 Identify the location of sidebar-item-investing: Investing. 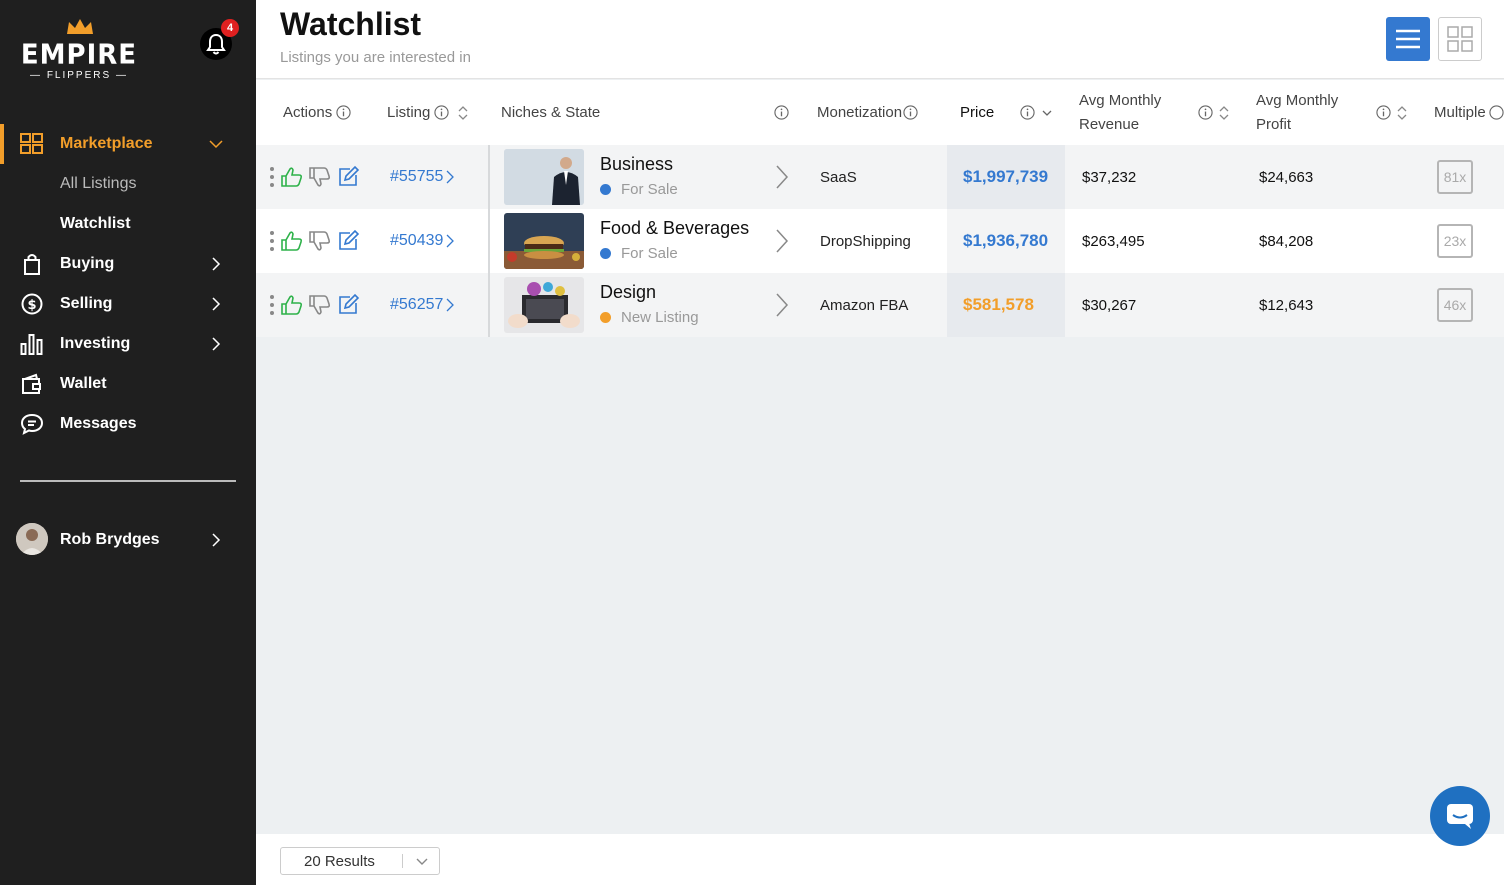
(128, 344).